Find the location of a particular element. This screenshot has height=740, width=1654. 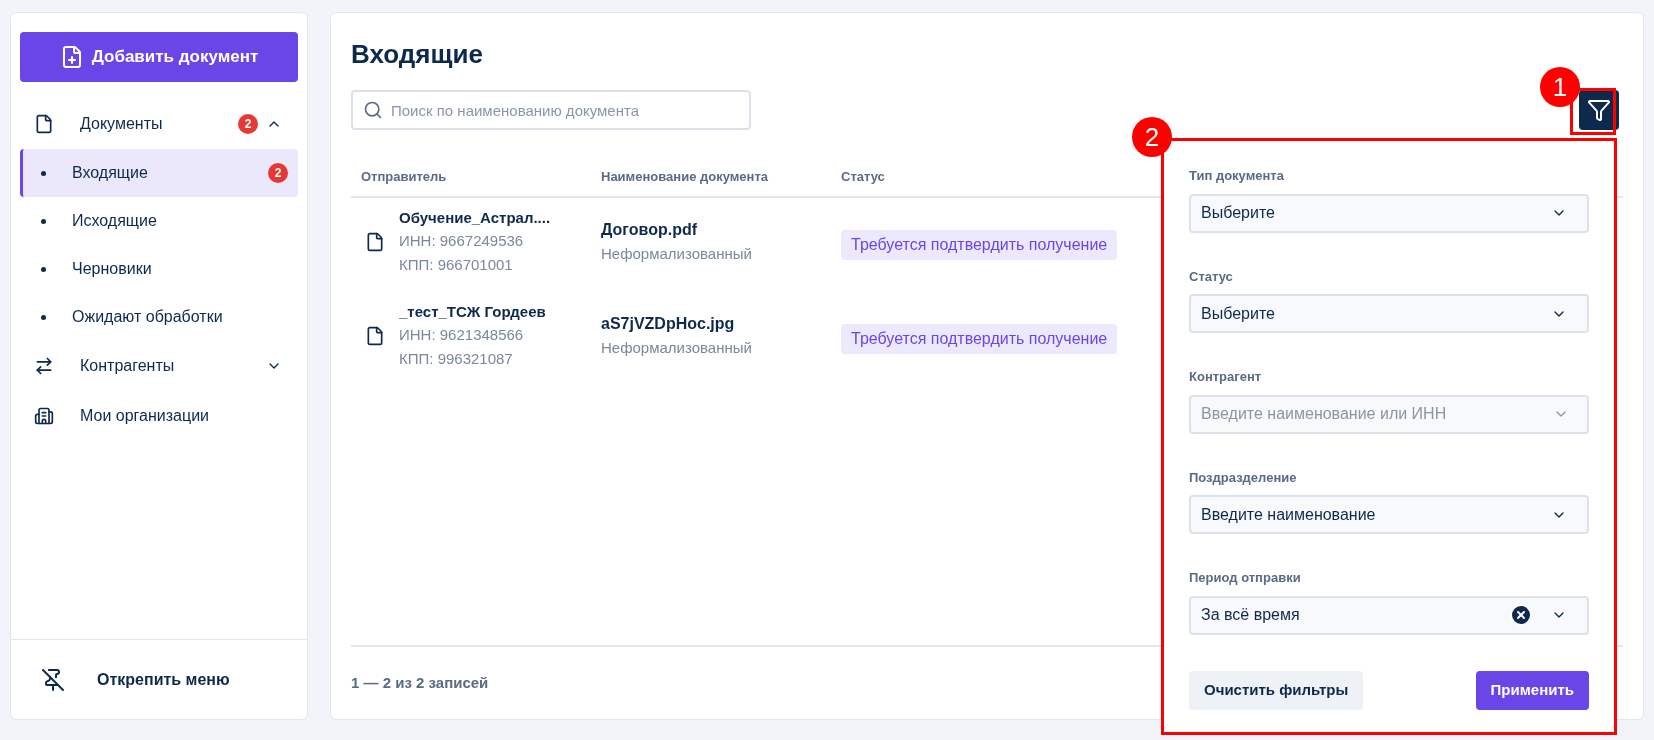

clear-filters-button: Очистить фильтры is located at coordinates (1276, 690).